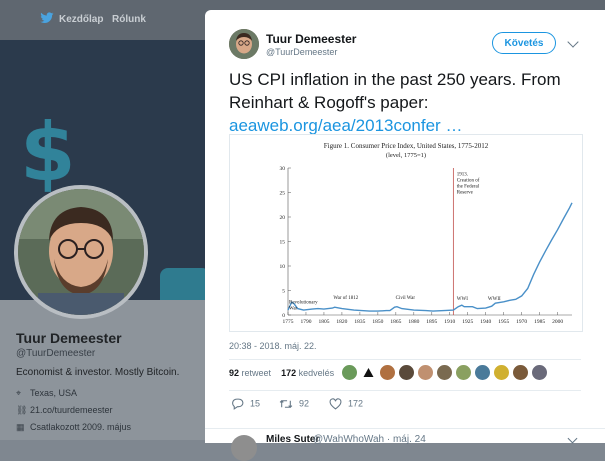 This screenshot has width=605, height=461. I want to click on x-tick-label: 1970, so click(521, 322).